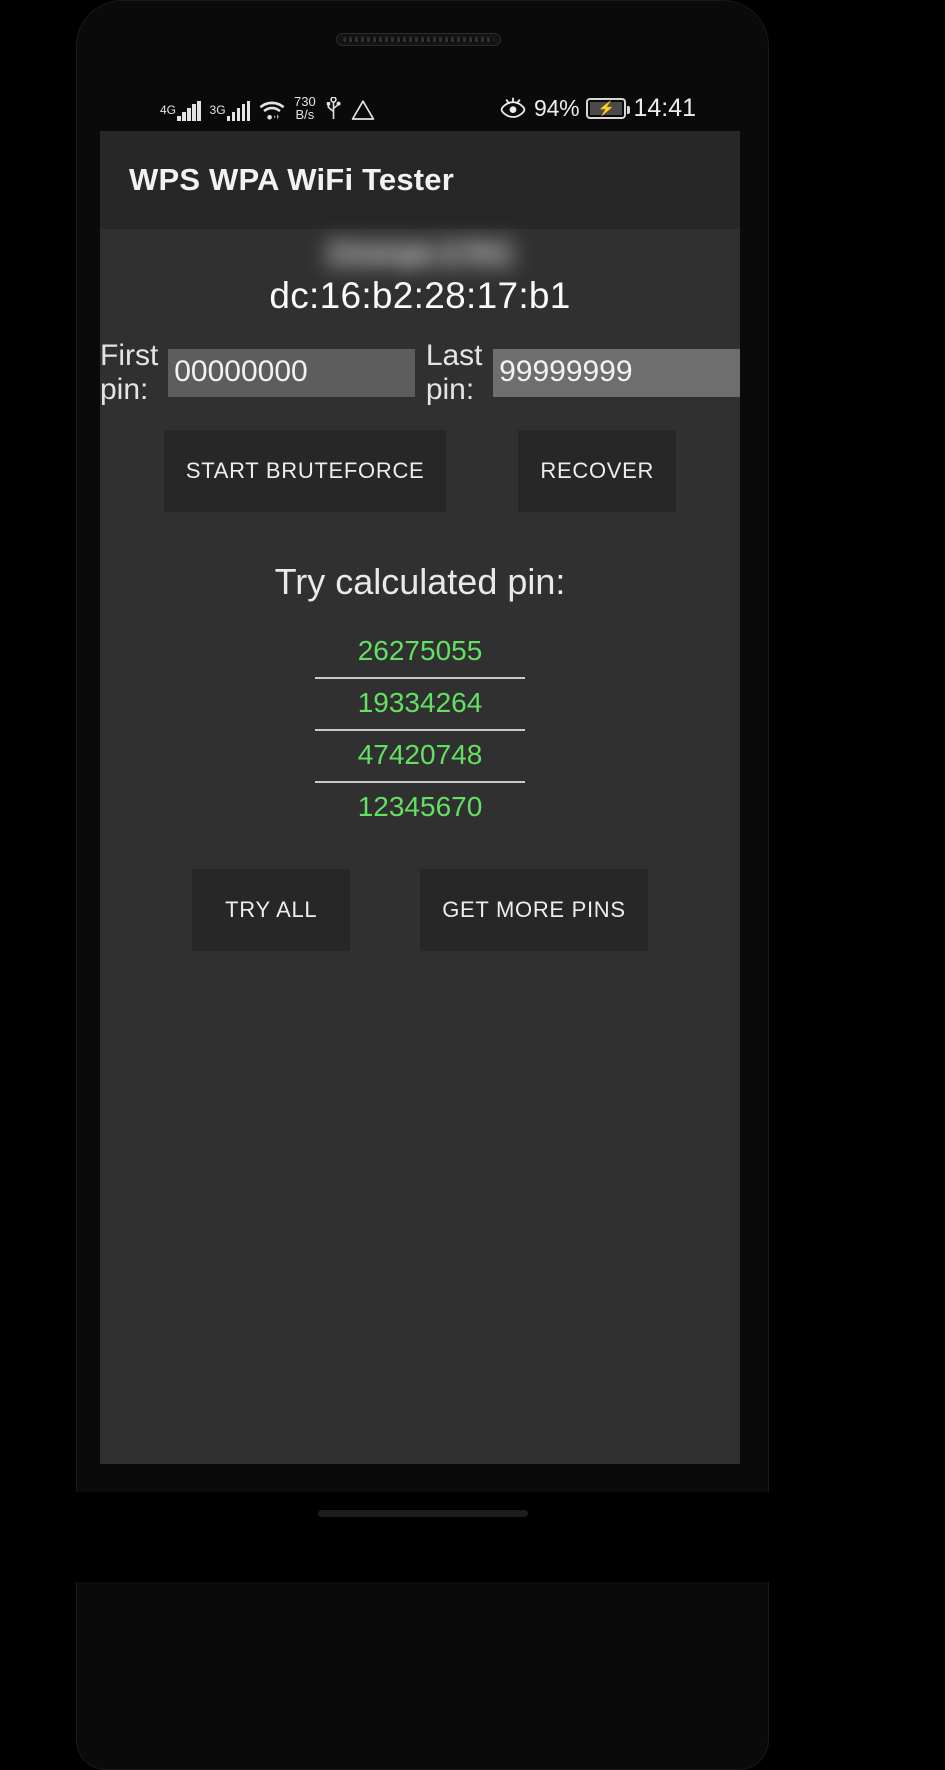  Describe the element at coordinates (129, 372) in the screenshot. I see `first-pin-label: First pin:` at that location.